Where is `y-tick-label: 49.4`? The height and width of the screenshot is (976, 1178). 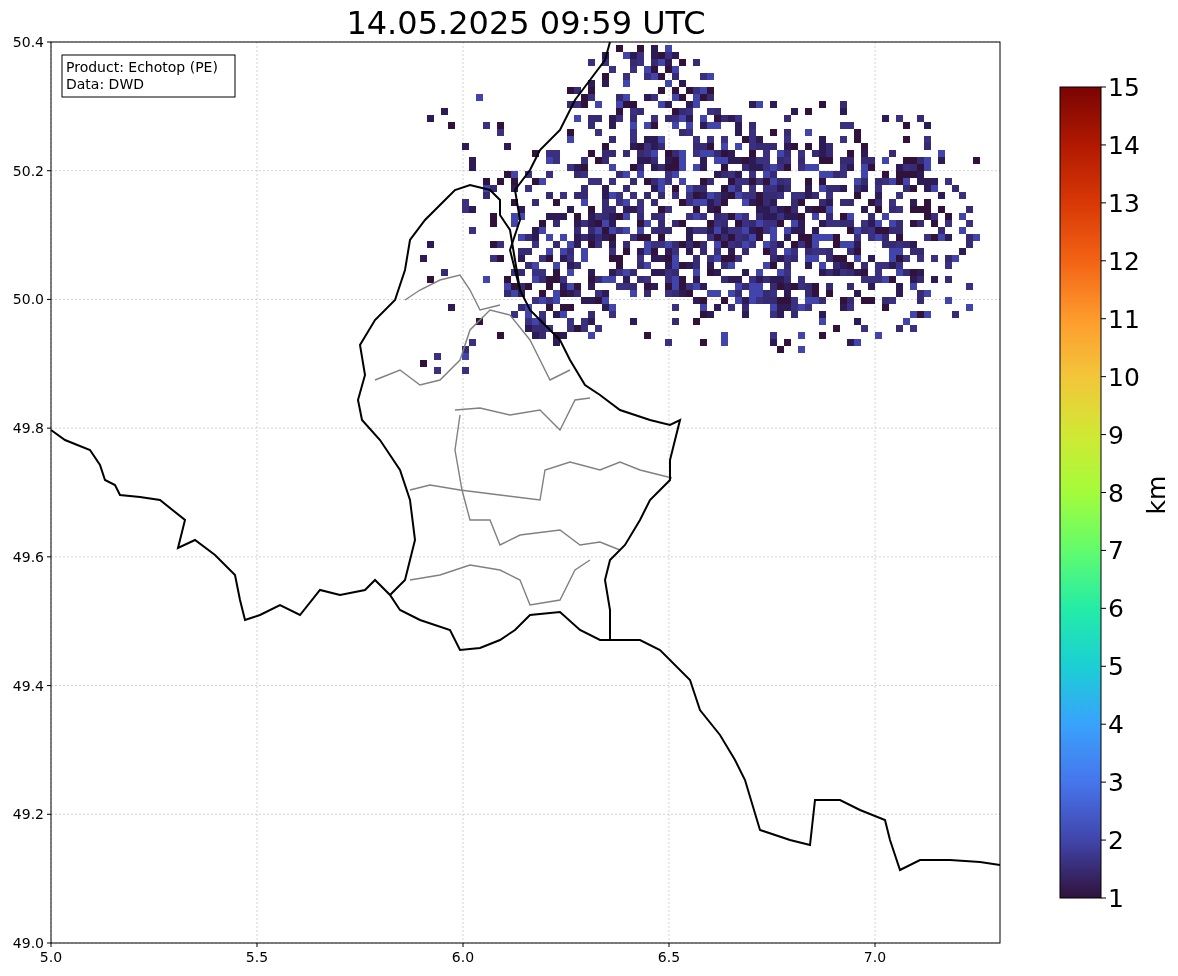 y-tick-label: 49.4 is located at coordinates (28, 685).